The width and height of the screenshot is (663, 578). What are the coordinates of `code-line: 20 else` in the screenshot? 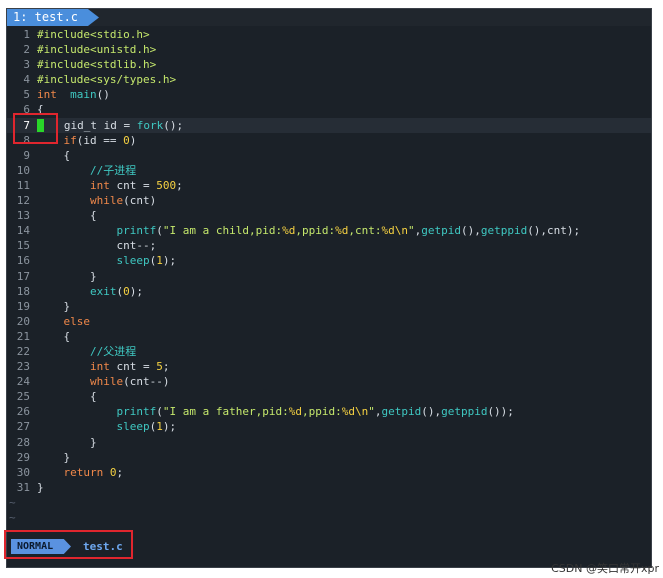 It's located at (329, 321).